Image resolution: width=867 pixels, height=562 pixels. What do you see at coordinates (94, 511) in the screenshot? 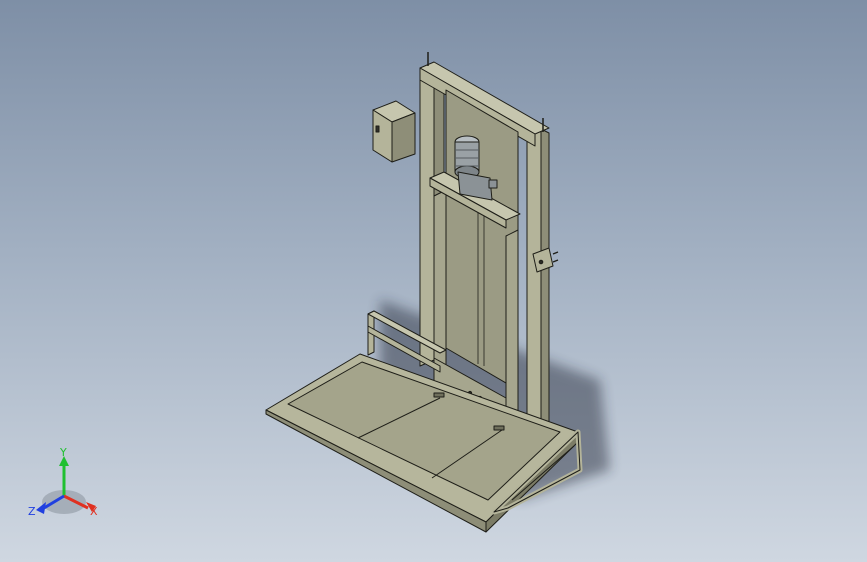
I see `x-axis-label: X` at bounding box center [94, 511].